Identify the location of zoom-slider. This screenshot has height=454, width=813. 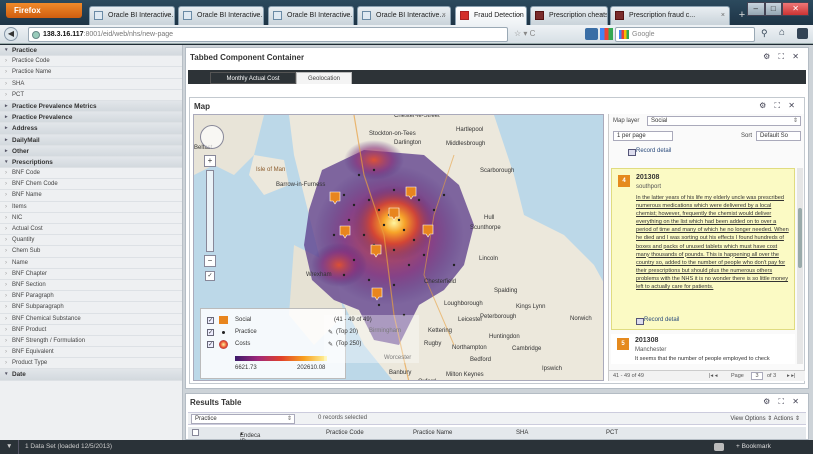
(210, 211).